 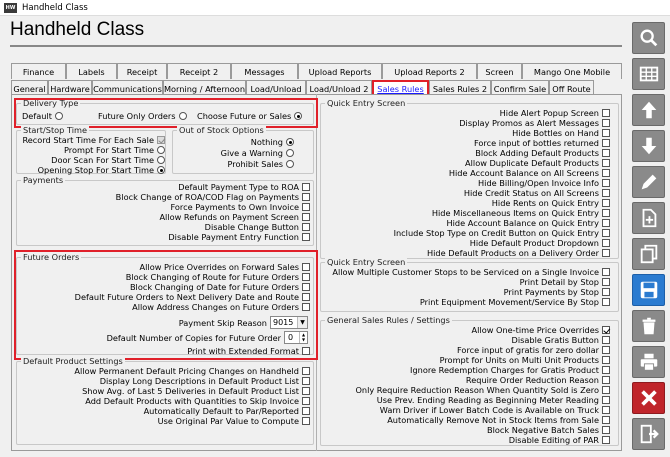 What do you see at coordinates (306, 217) in the screenshot?
I see `allow-refunds-checkbox` at bounding box center [306, 217].